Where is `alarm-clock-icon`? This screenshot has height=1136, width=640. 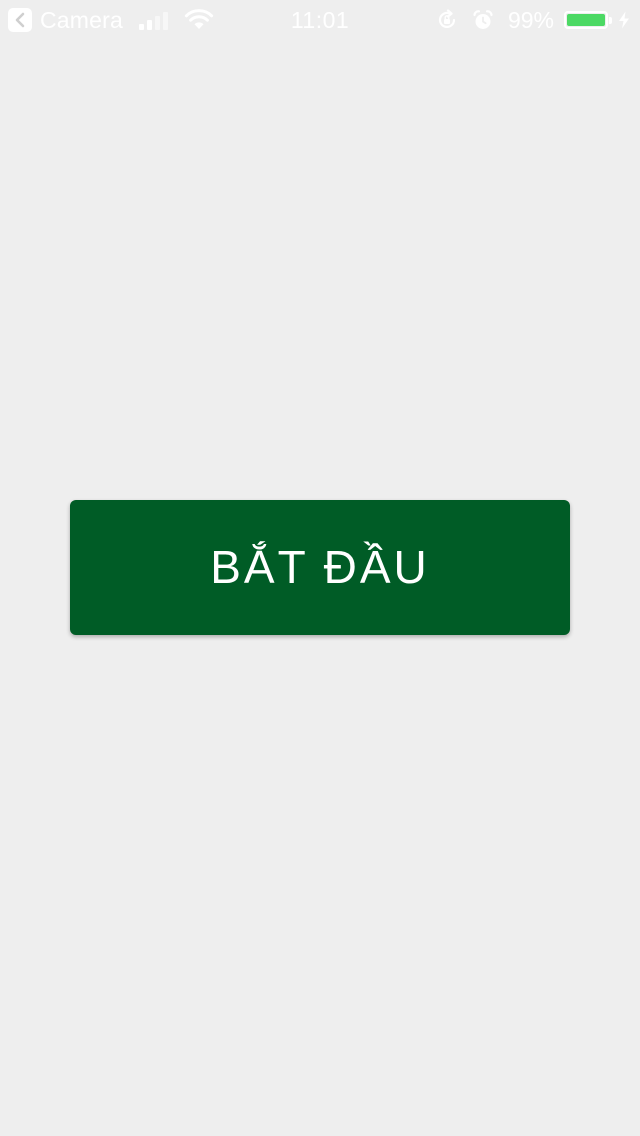 alarm-clock-icon is located at coordinates (483, 19).